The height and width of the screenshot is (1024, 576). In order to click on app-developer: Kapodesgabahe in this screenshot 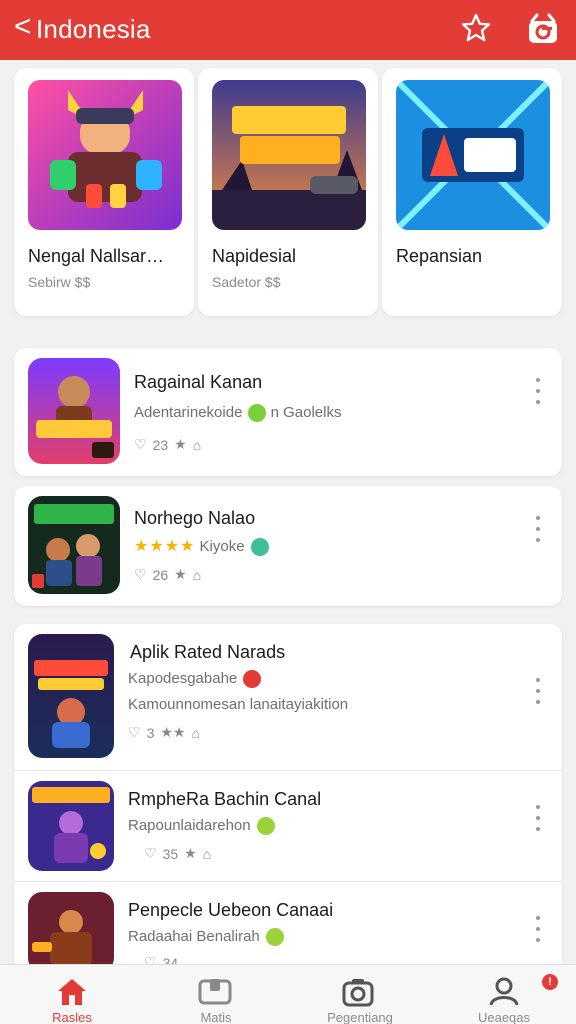, I will do `click(195, 679)`.